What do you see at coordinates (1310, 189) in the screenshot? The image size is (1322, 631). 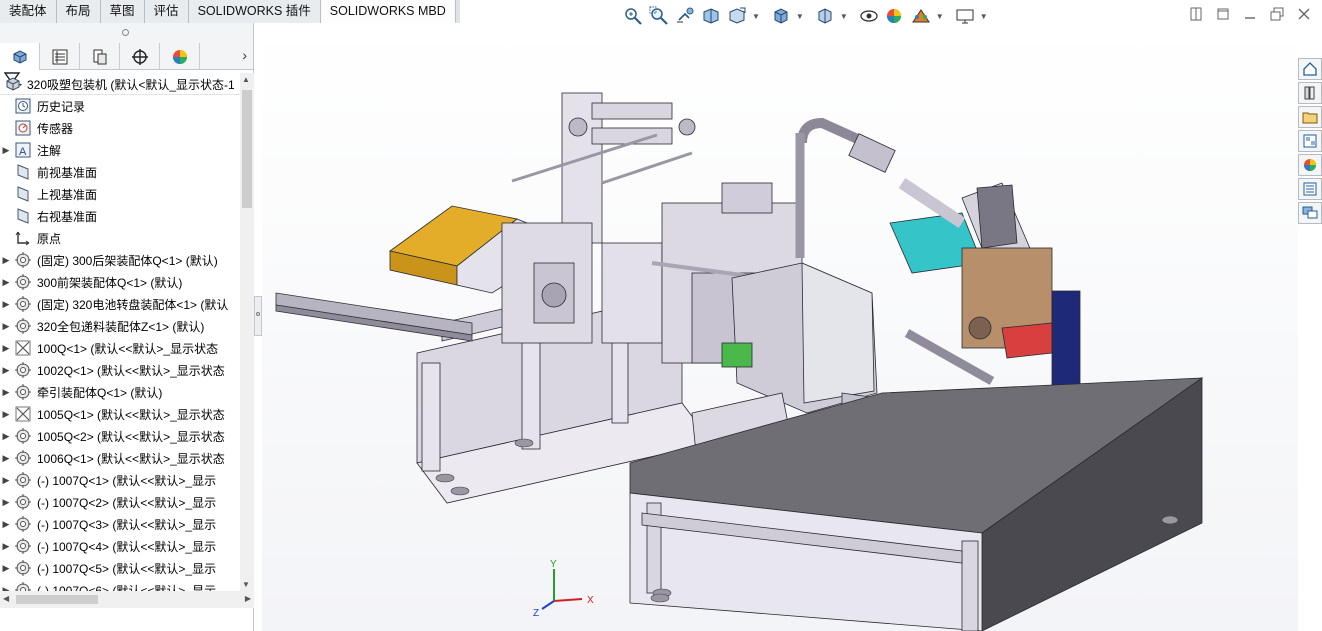 I see `custom-properties-icon` at bounding box center [1310, 189].